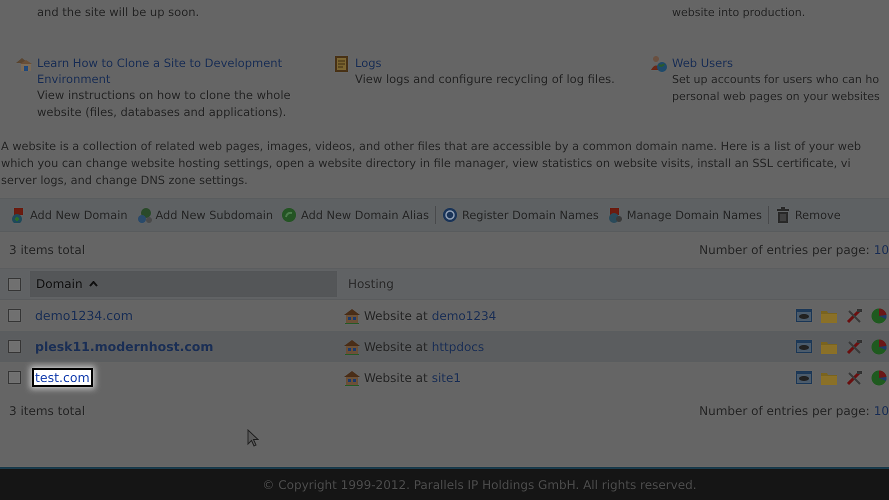 The width and height of the screenshot is (889, 500). Describe the element at coordinates (659, 63) in the screenshot. I see `user-globe-icon` at that location.